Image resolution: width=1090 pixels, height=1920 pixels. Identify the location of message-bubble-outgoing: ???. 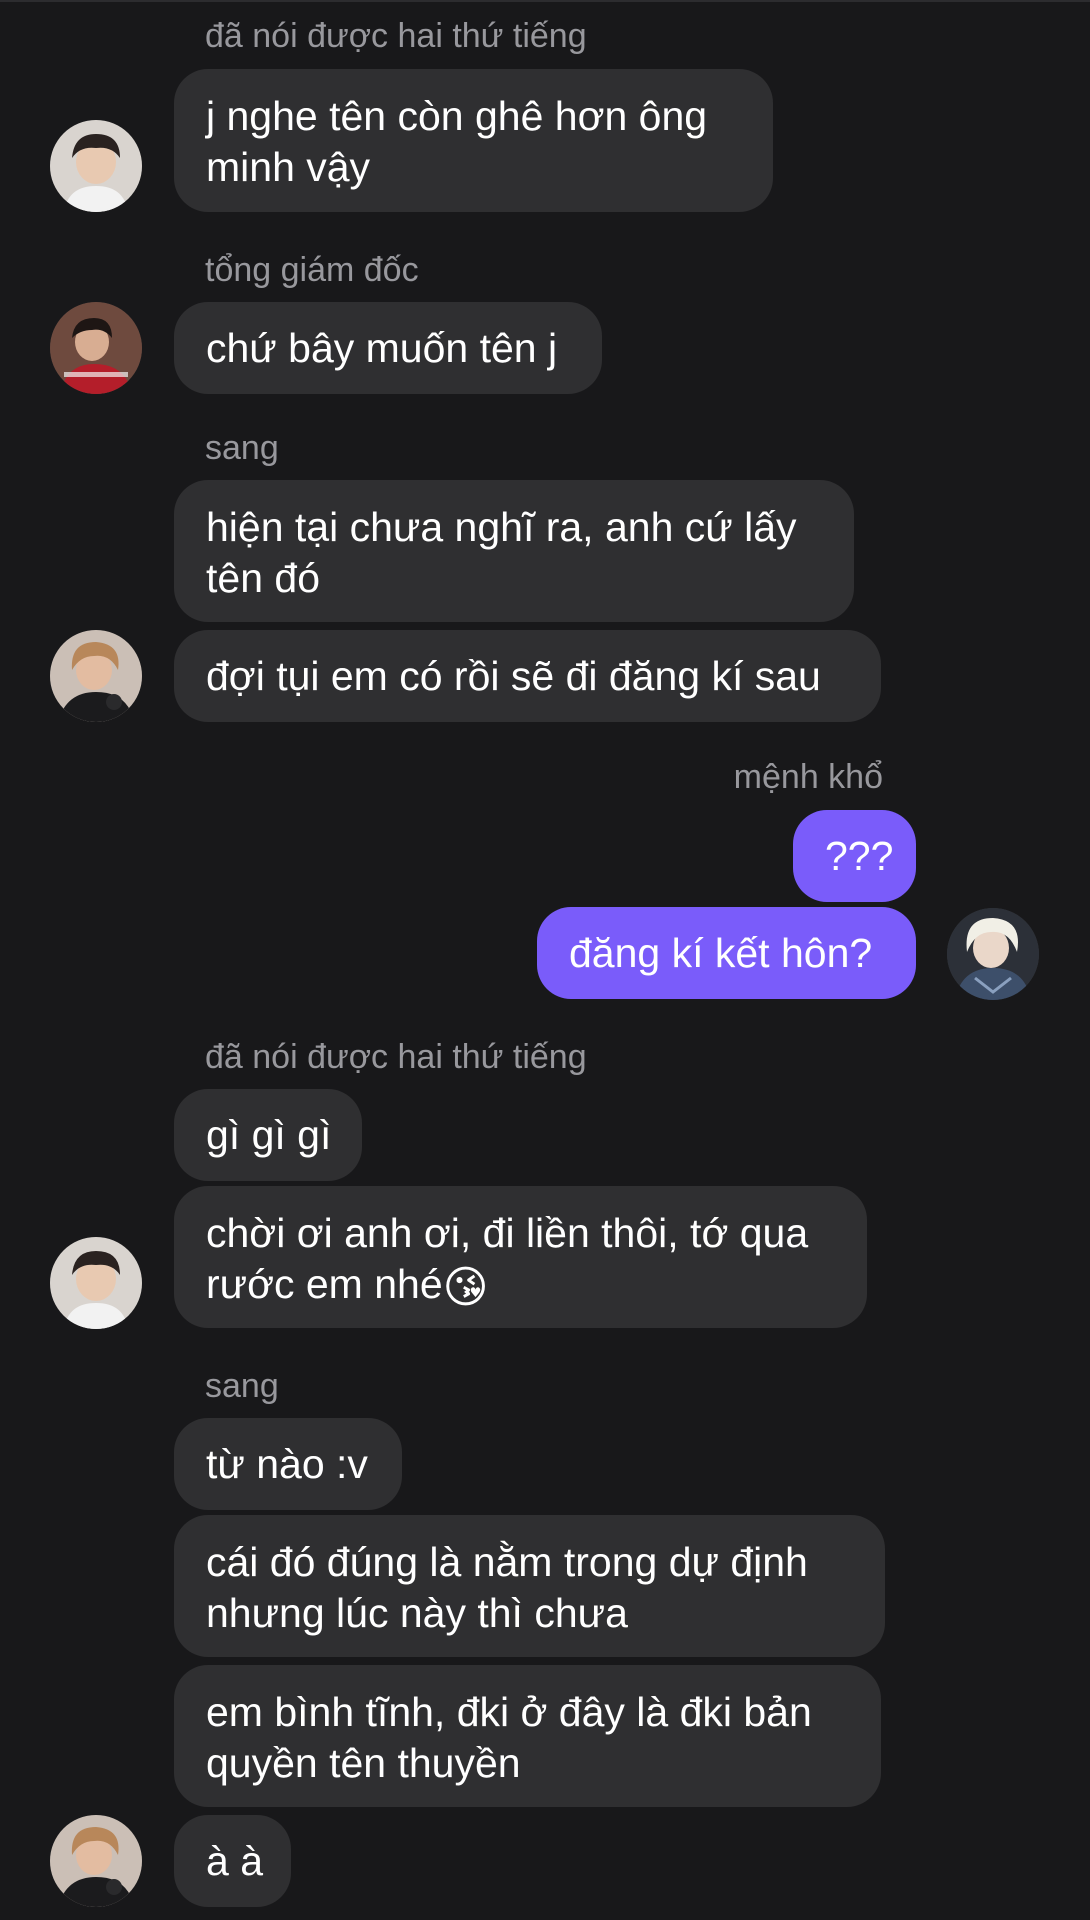
(854, 856).